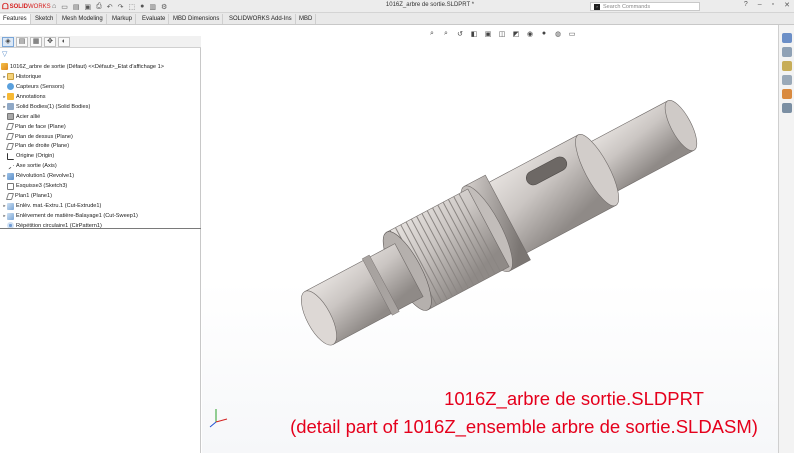 The image size is (794, 453). I want to click on search-commands: › Search Commands, so click(645, 6).